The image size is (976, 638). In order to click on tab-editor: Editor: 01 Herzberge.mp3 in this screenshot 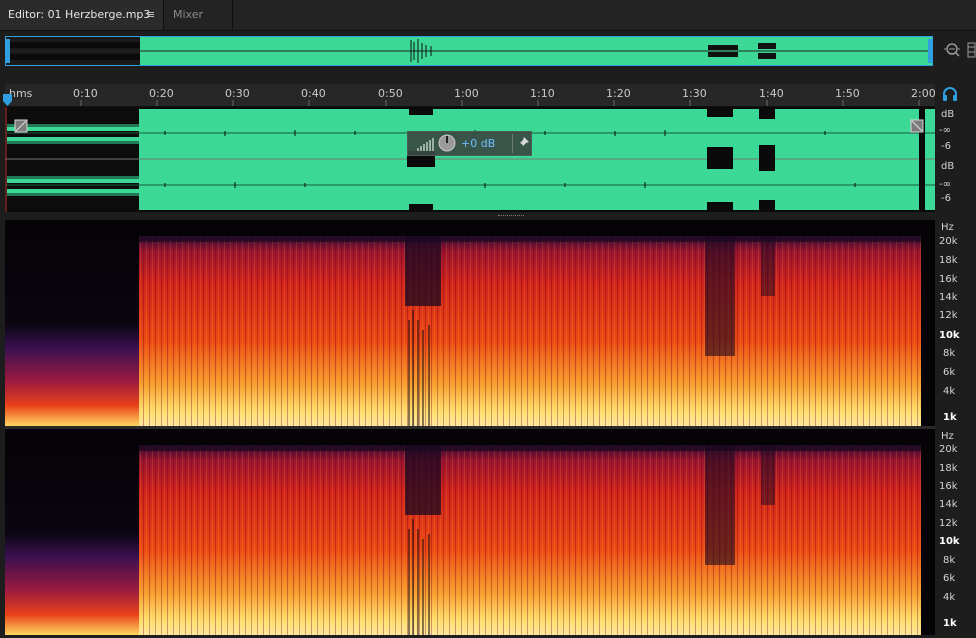, I will do `click(82, 15)`.